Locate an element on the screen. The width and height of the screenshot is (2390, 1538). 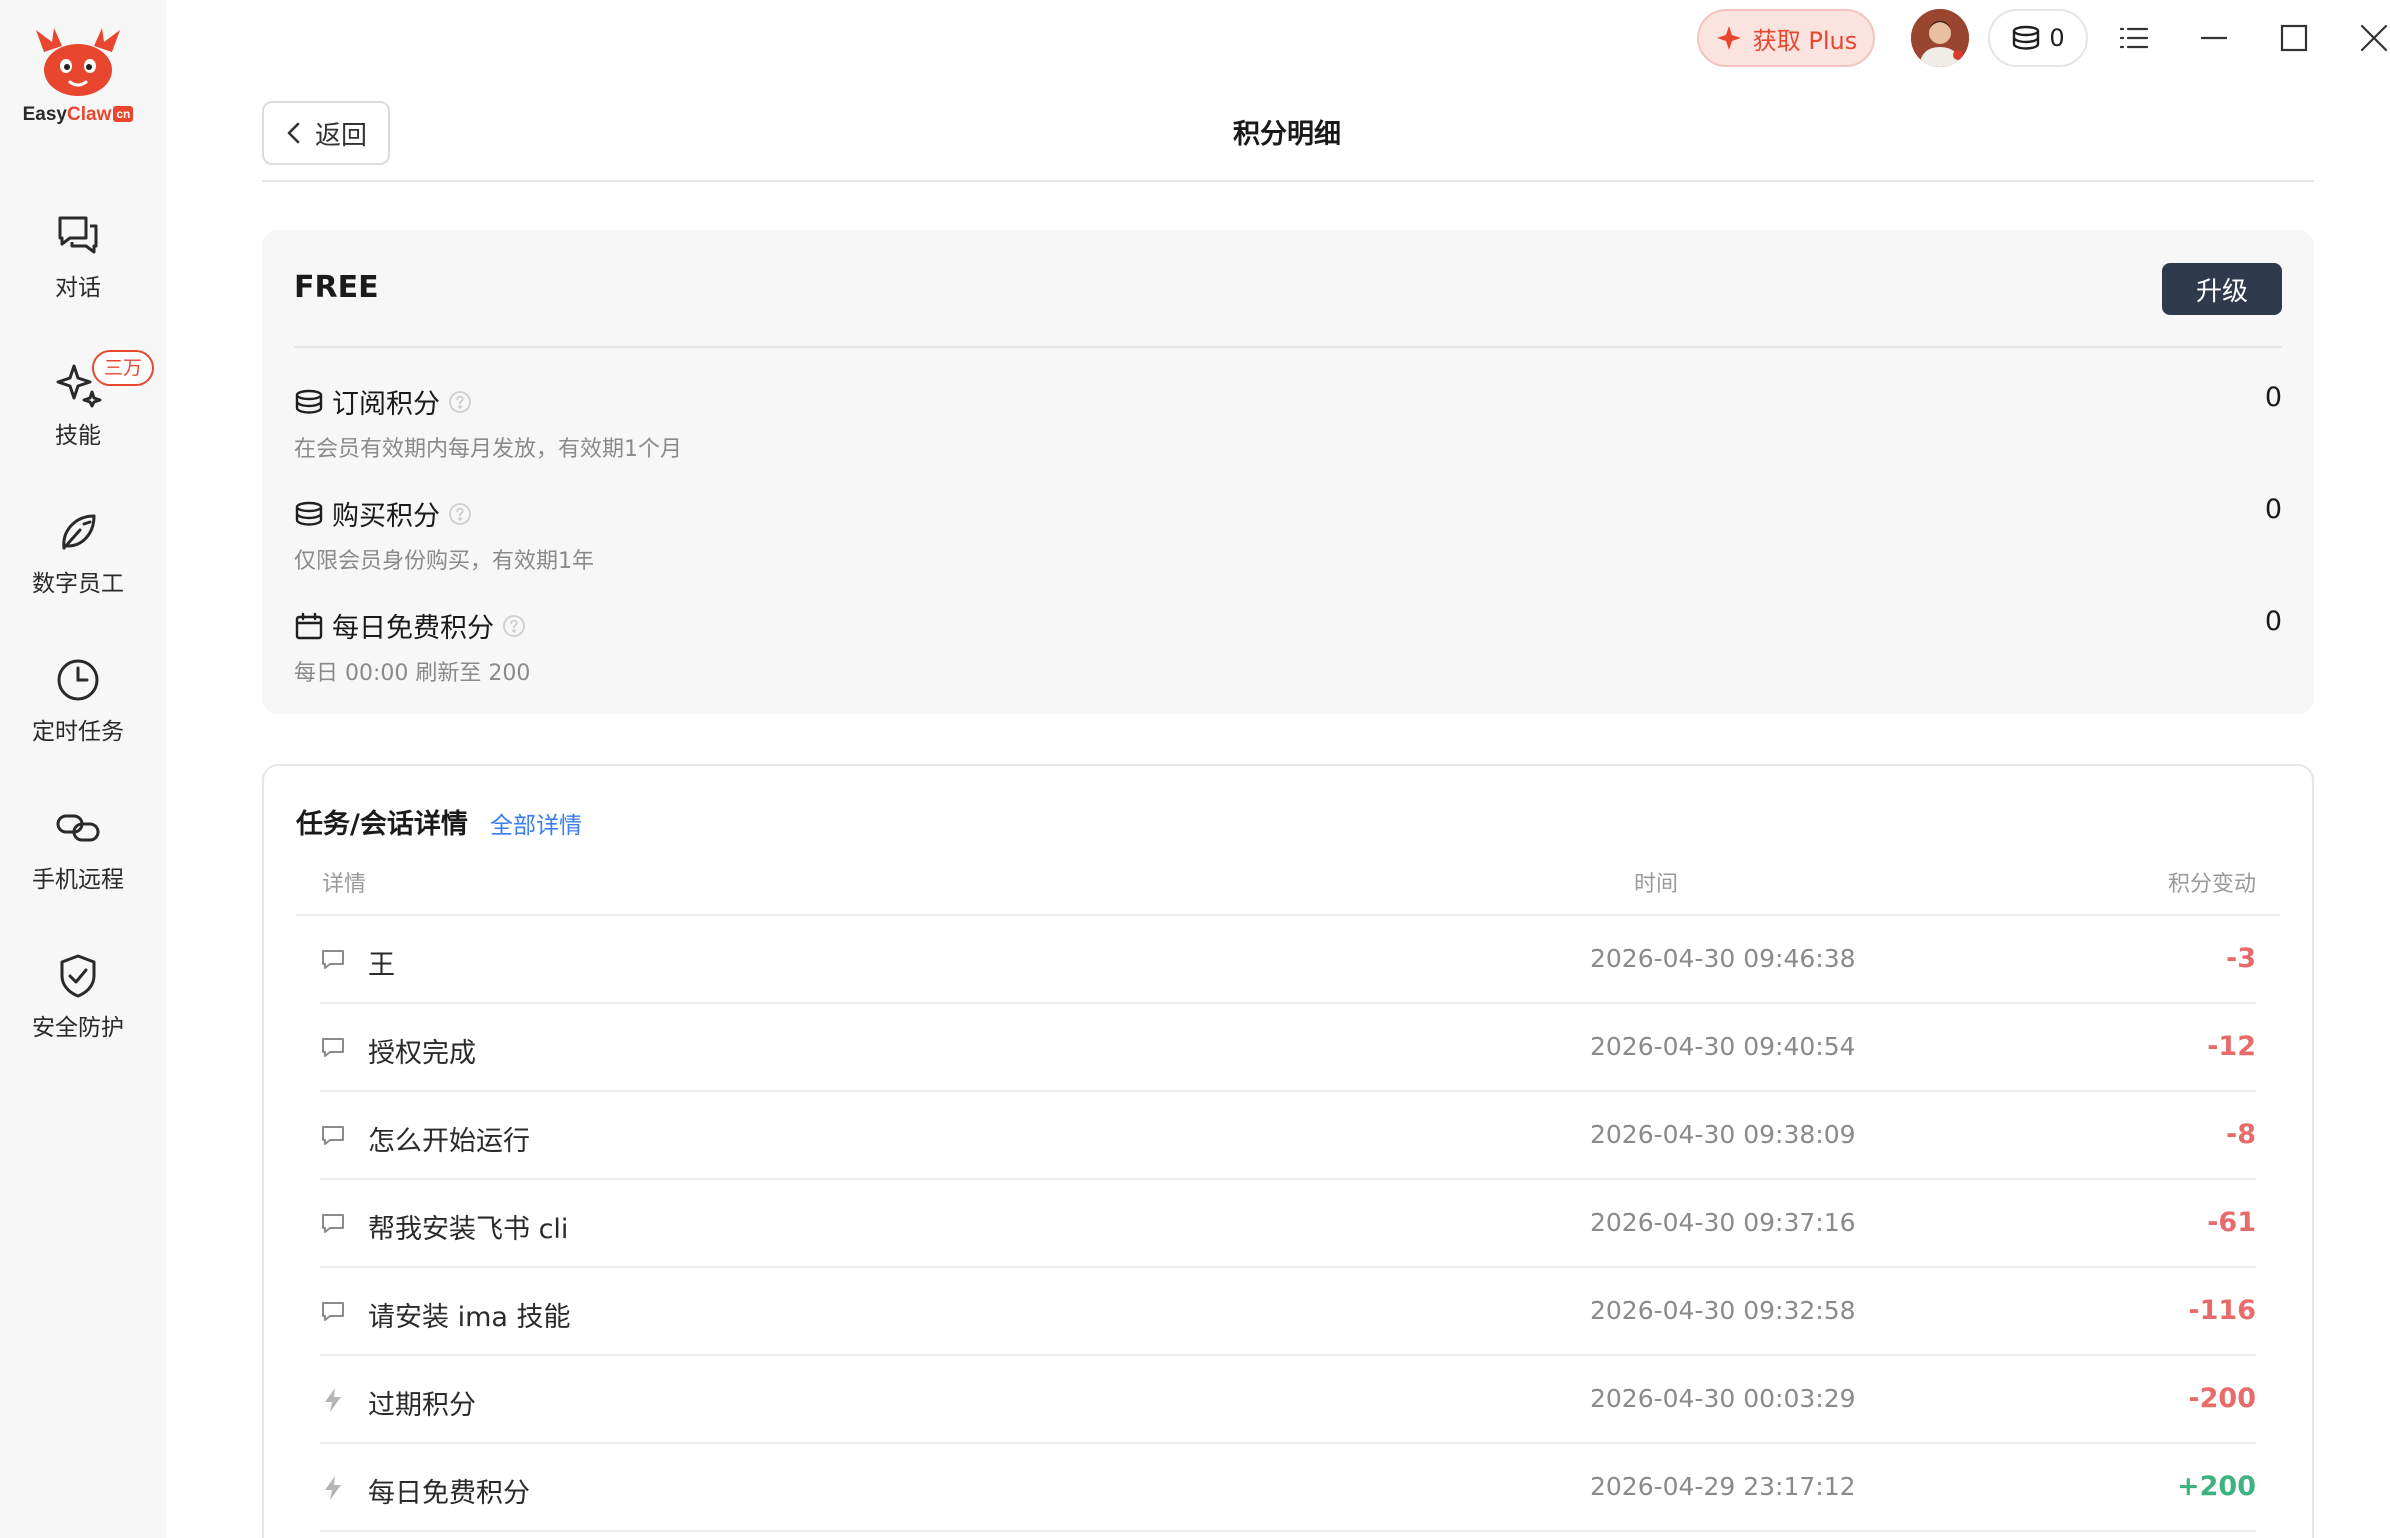
page-title: 积分明细 is located at coordinates (1287, 134).